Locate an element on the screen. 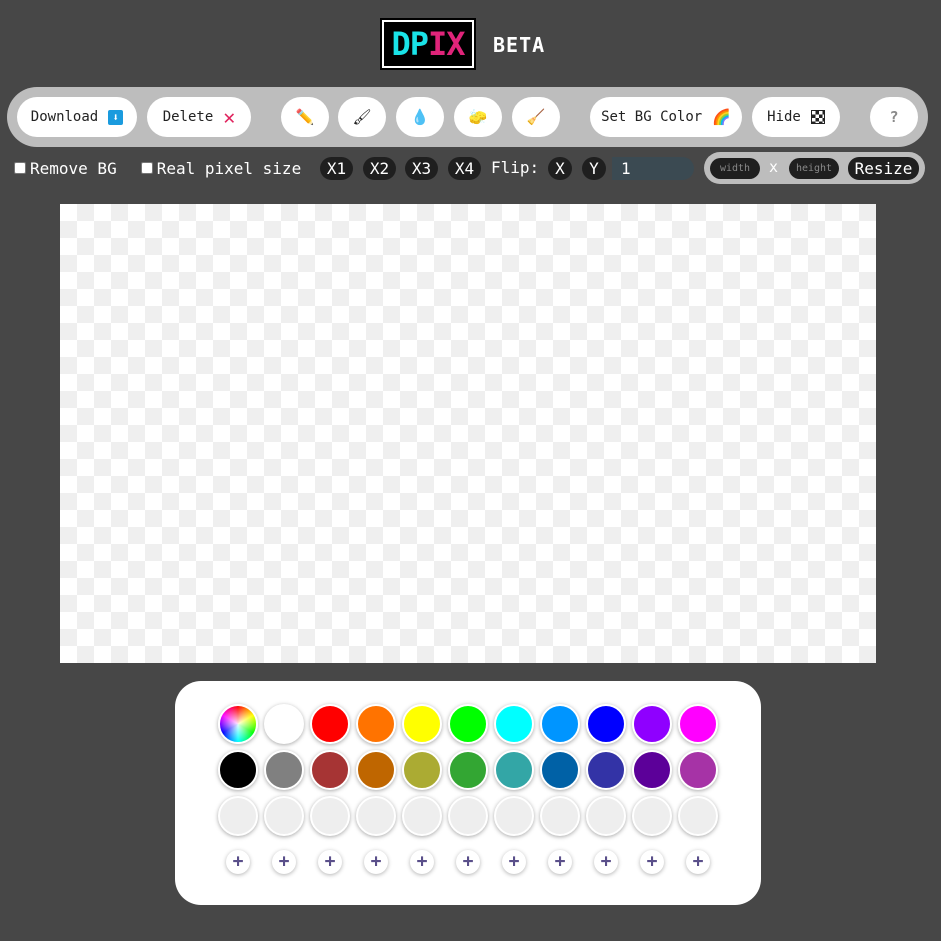 The width and height of the screenshot is (941, 941). remove-bg-checkbox-box is located at coordinates (20, 168).